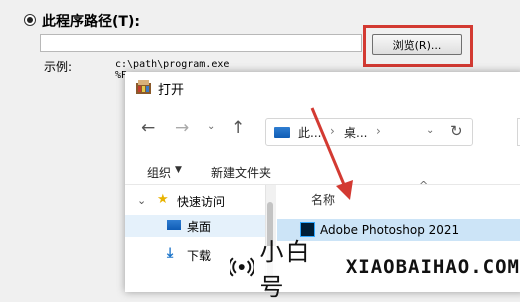  What do you see at coordinates (432, 267) in the screenshot?
I see `watermark-en: XIAOBAIHAO.COM` at bounding box center [432, 267].